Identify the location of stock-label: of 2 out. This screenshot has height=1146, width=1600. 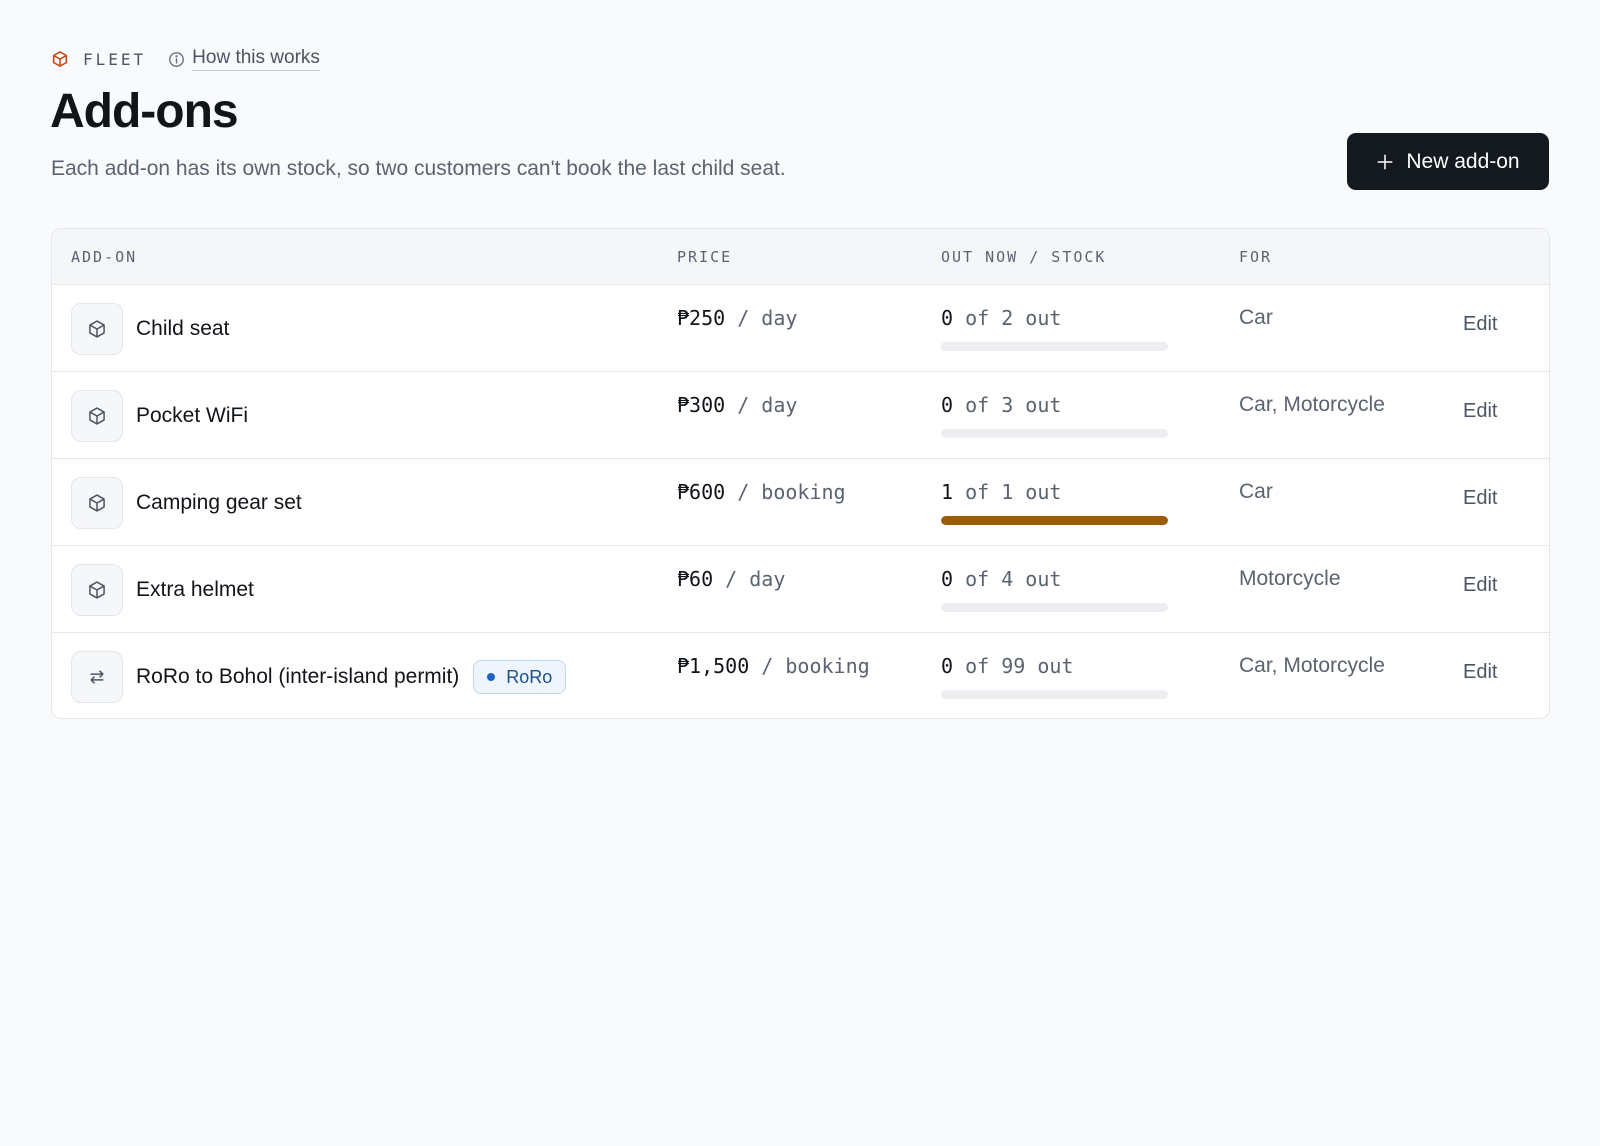
(1013, 318).